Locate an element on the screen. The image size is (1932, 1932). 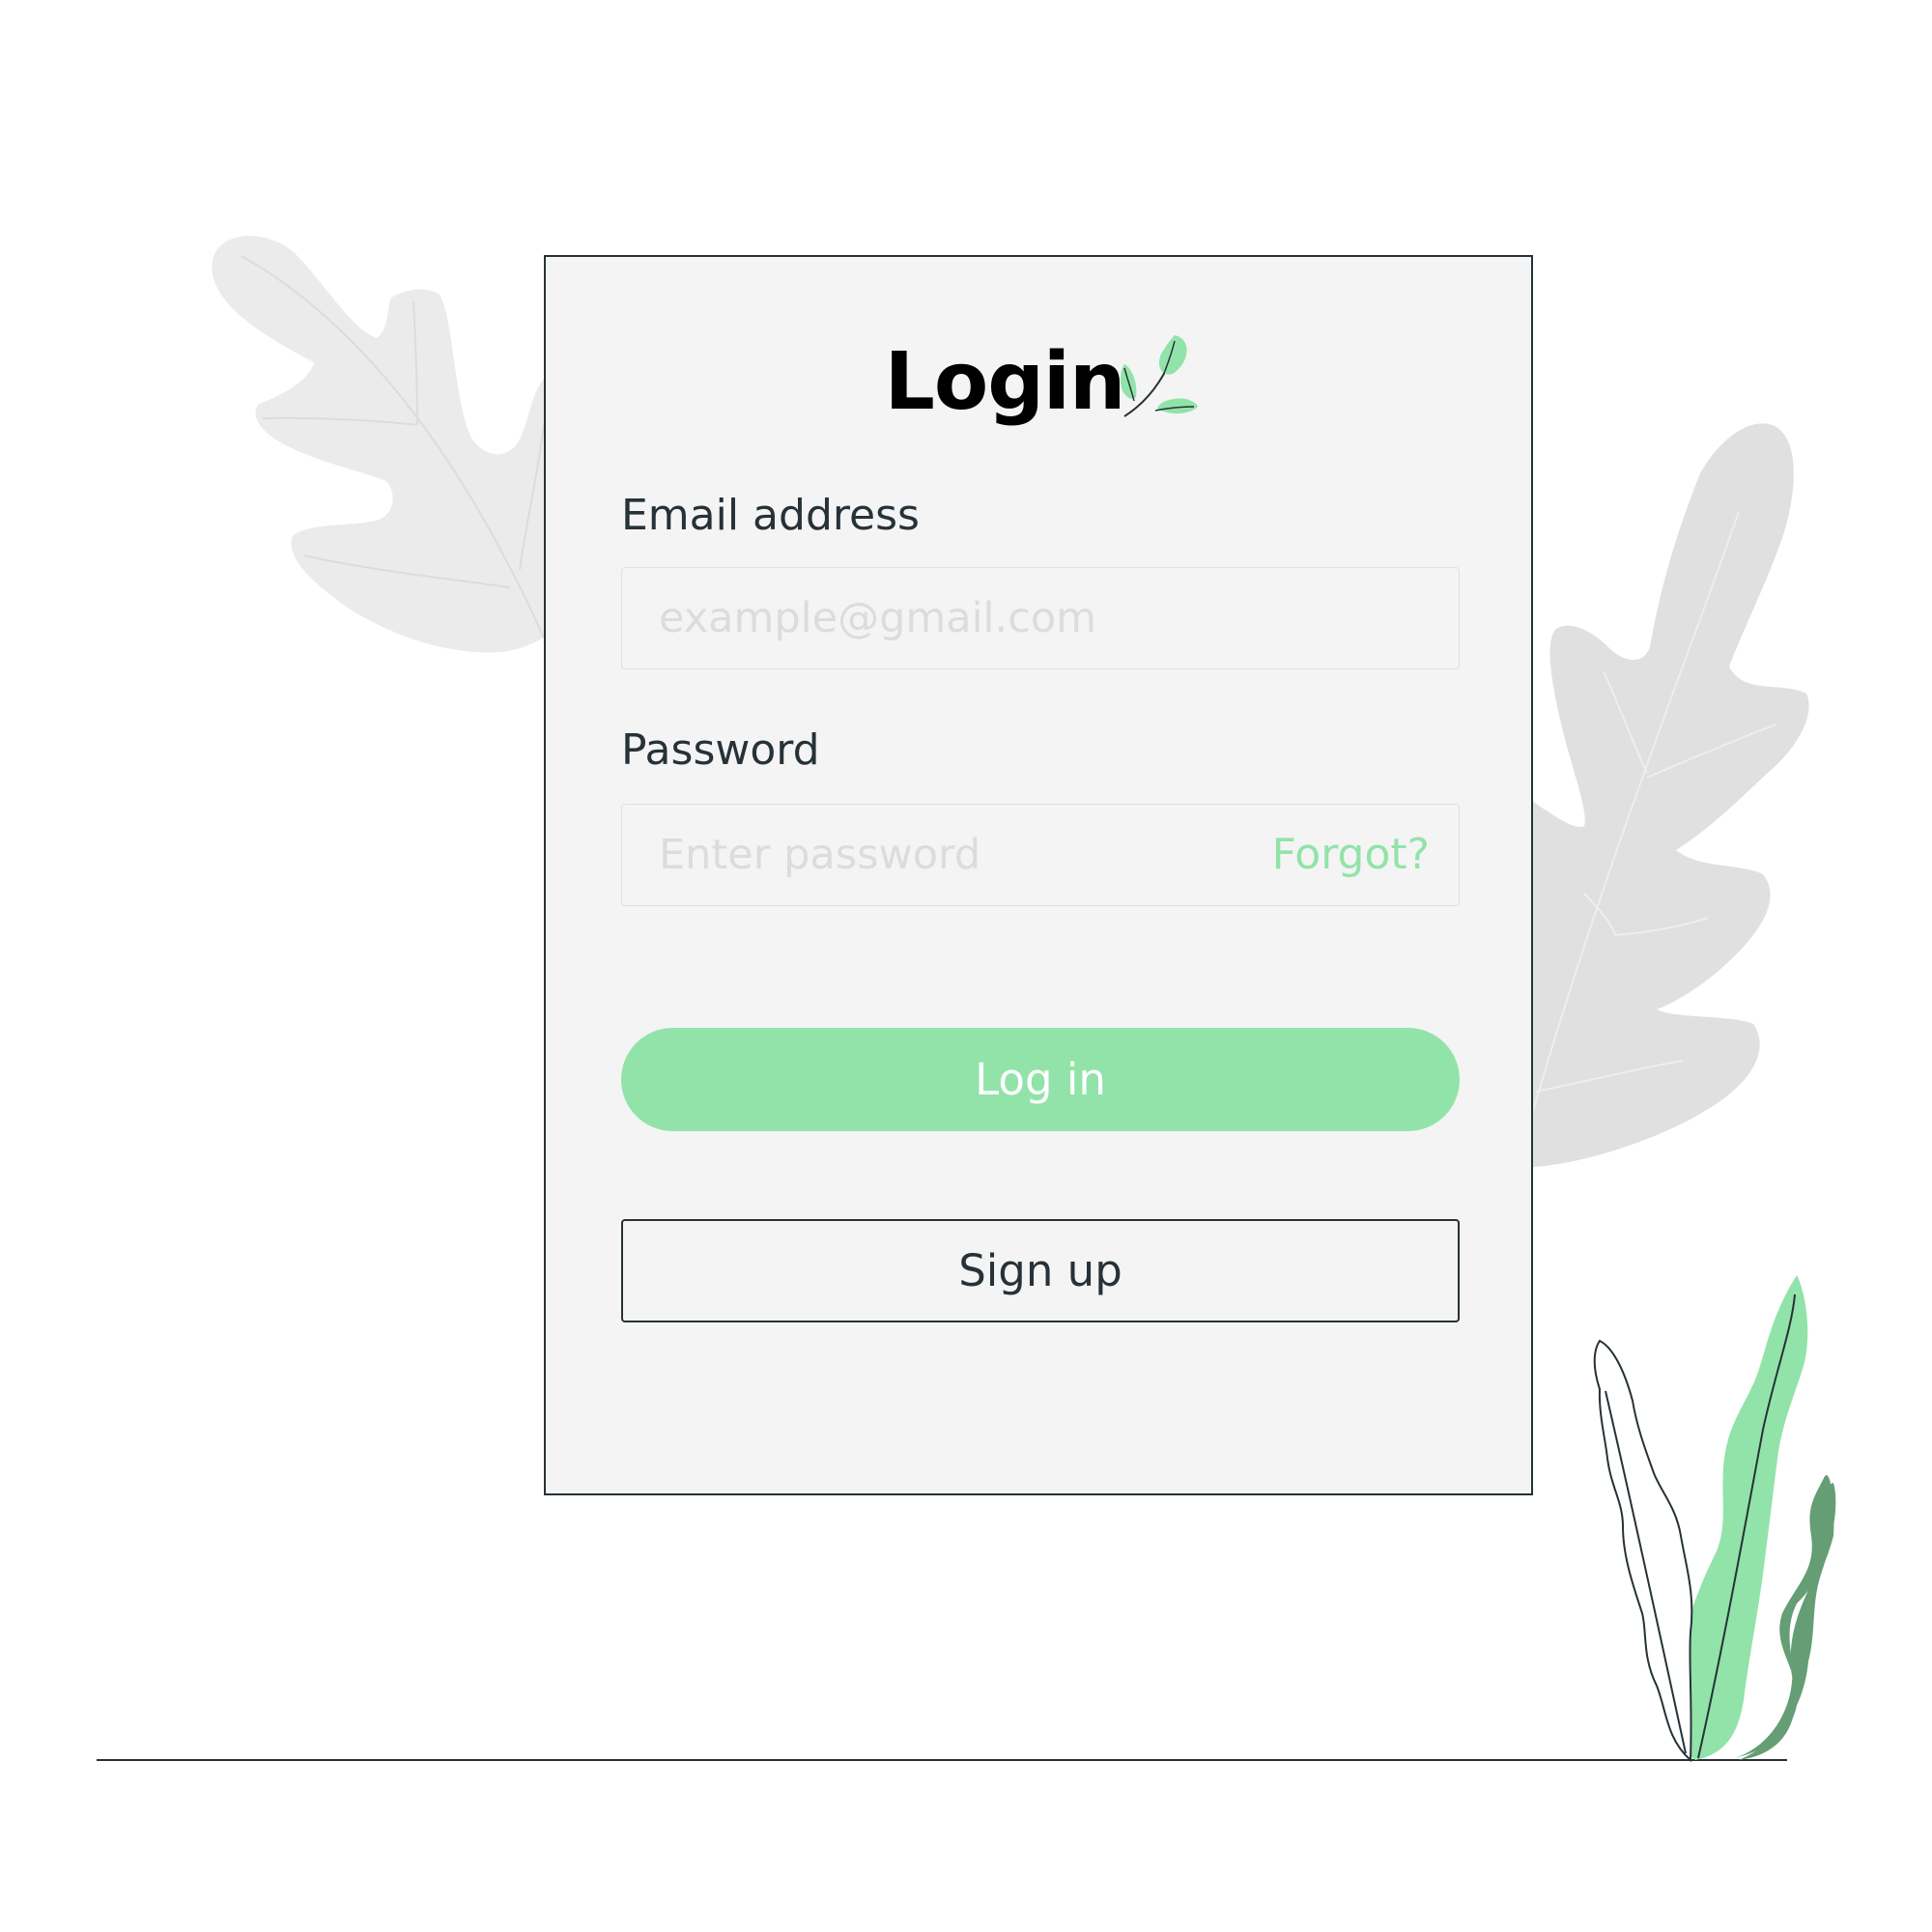
email-field is located at coordinates (1040, 618).